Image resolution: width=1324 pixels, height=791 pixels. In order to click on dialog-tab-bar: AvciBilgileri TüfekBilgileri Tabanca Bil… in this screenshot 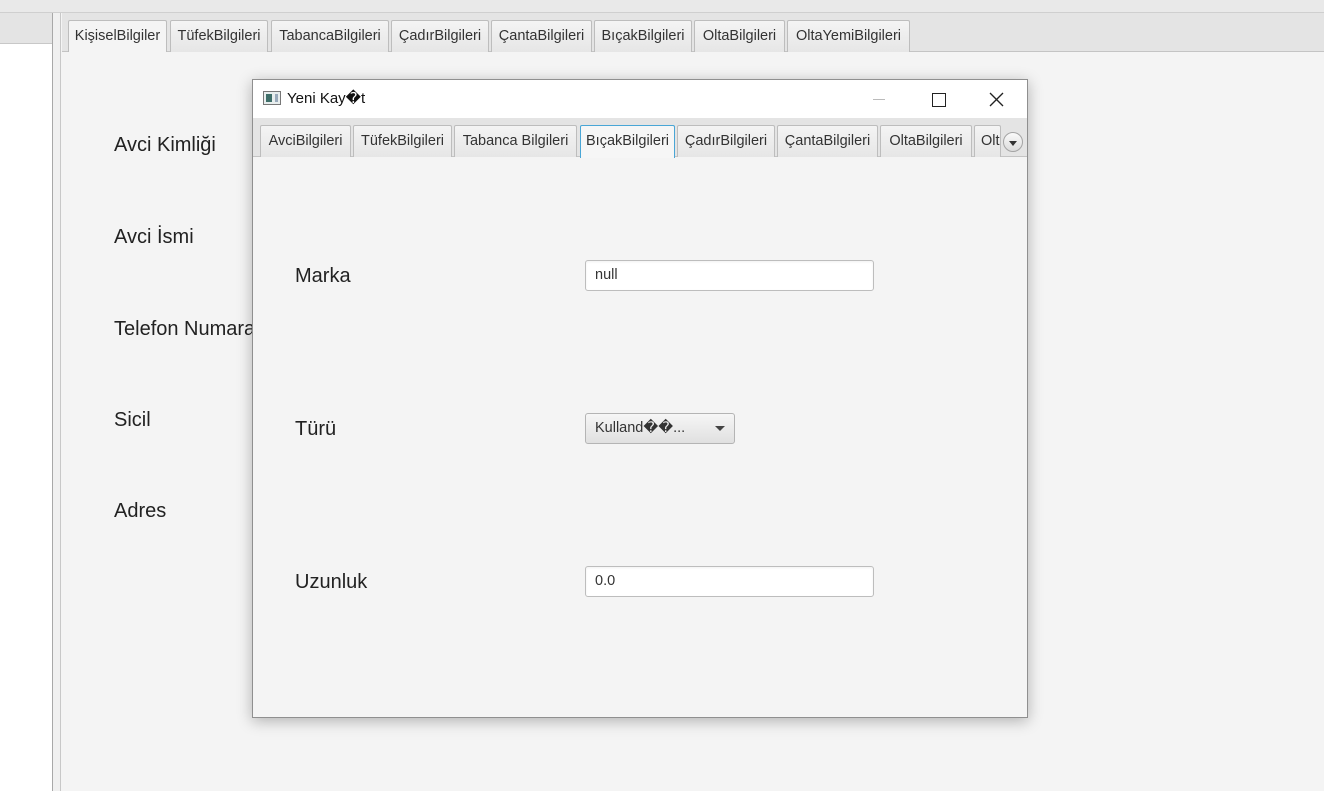, I will do `click(640, 138)`.